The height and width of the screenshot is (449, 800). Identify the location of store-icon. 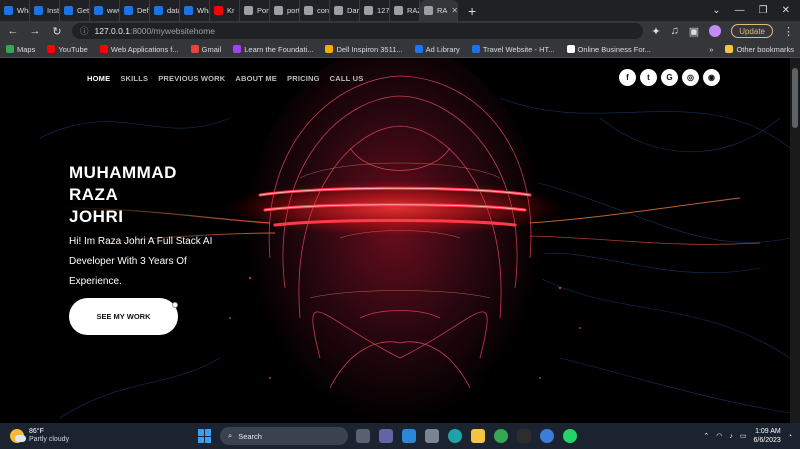
(409, 436).